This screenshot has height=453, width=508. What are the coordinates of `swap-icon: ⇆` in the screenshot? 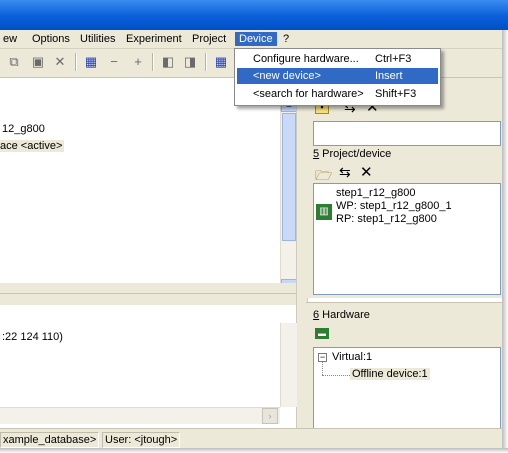 It's located at (345, 172).